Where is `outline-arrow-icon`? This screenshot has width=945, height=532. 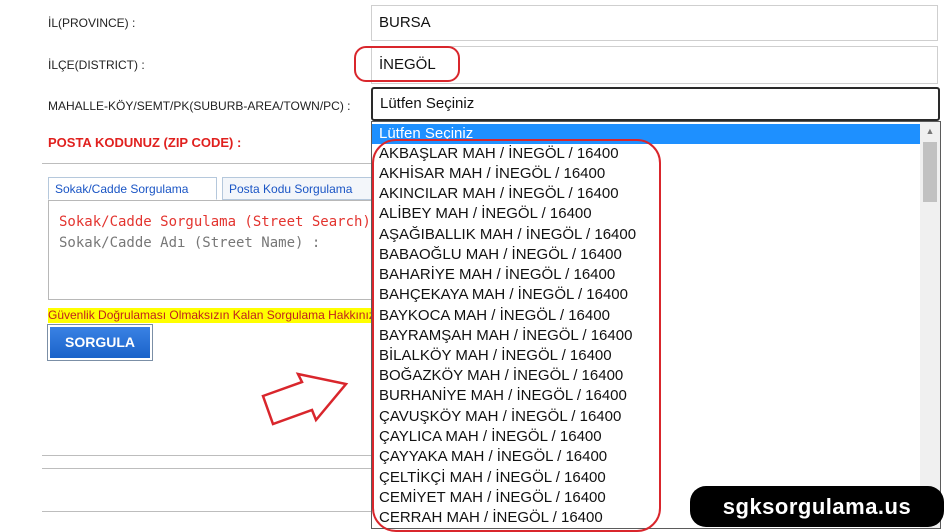
outline-arrow-icon is located at coordinates (305, 399).